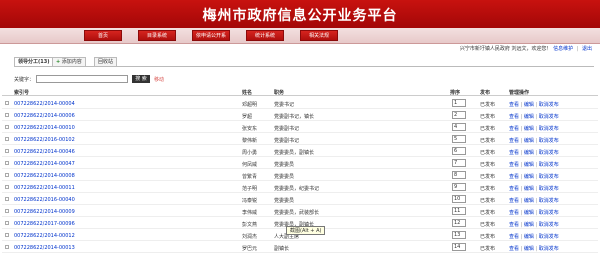 This screenshot has height=266, width=600. I want to click on order-input: 2, so click(459, 115).